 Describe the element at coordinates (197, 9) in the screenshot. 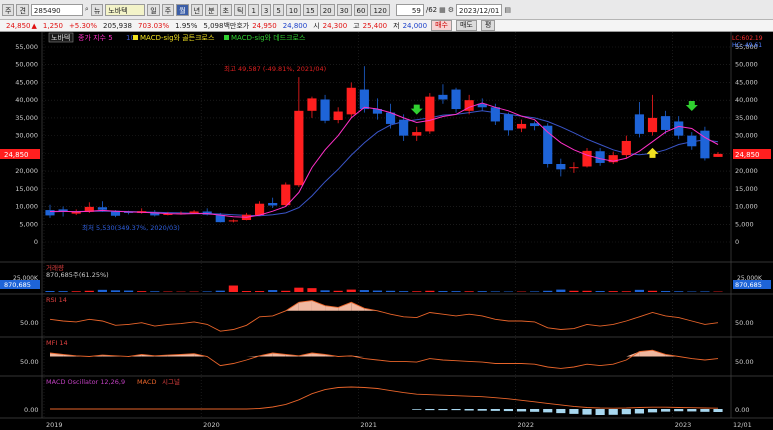

I see `period-year: 년` at that location.